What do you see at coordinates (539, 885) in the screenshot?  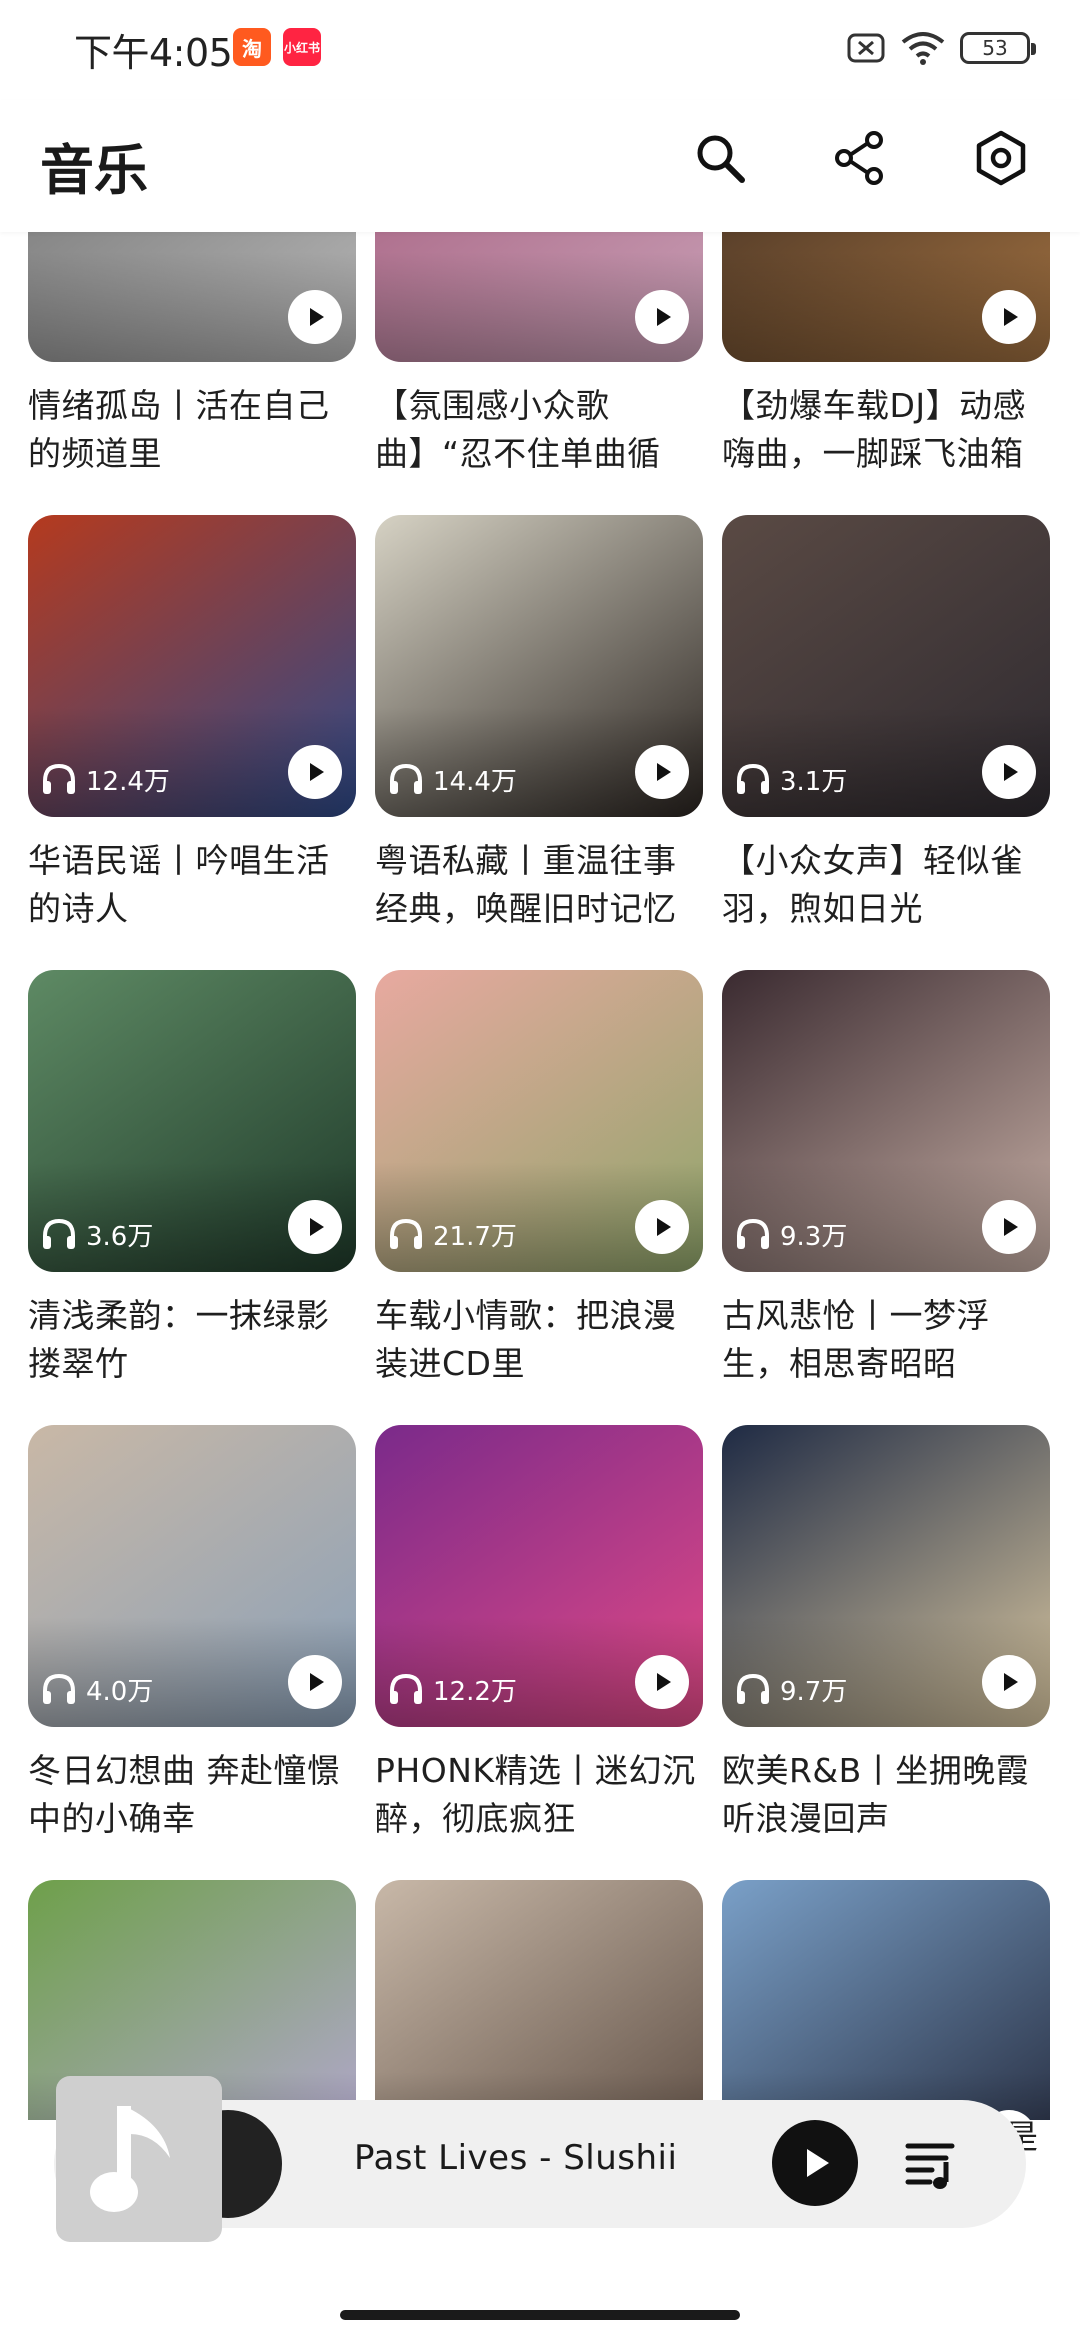 I see `playlist-title: 粤语私藏丨重温往事经典，唤醒旧时记忆` at bounding box center [539, 885].